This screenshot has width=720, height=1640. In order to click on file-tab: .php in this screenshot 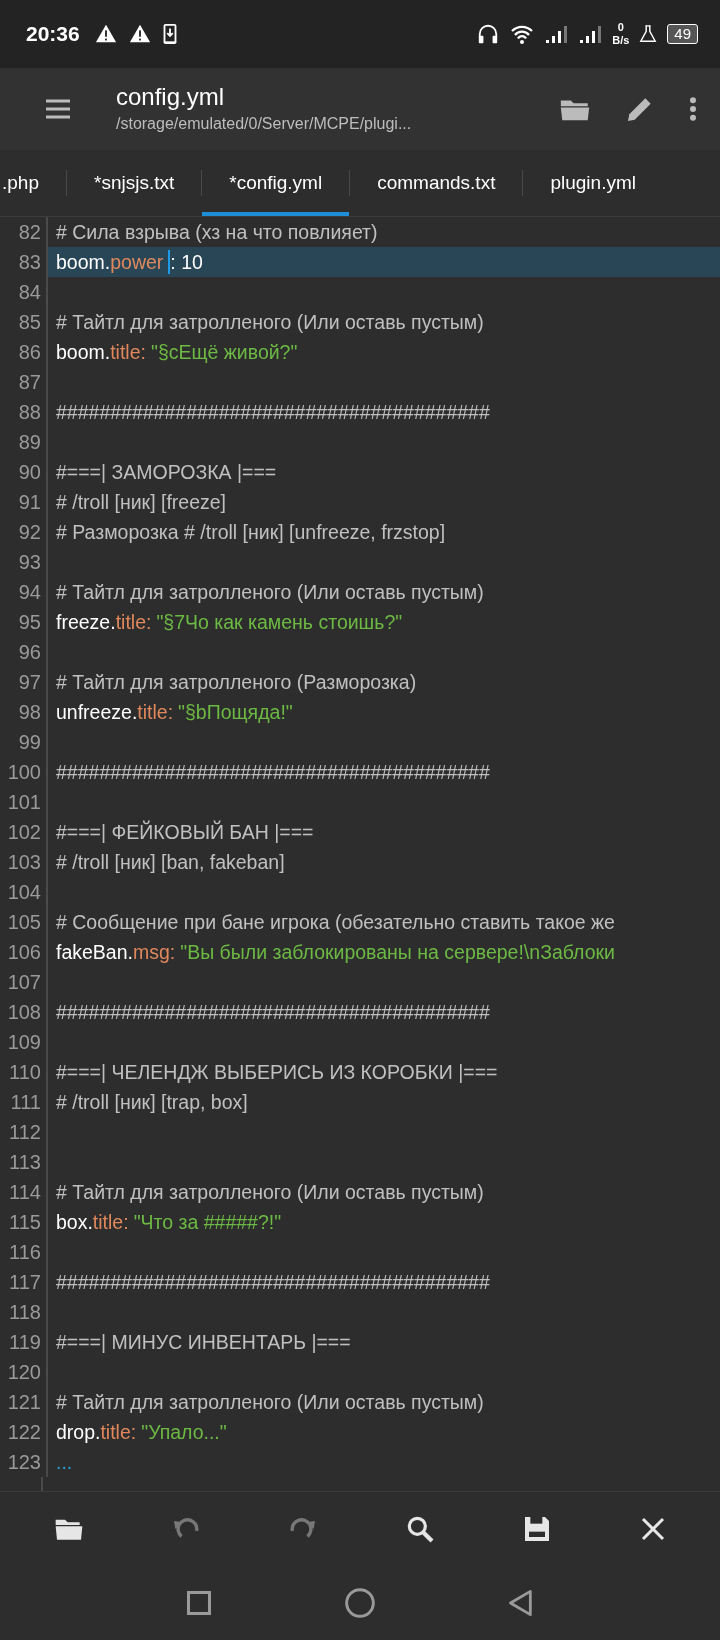, I will do `click(33, 183)`.